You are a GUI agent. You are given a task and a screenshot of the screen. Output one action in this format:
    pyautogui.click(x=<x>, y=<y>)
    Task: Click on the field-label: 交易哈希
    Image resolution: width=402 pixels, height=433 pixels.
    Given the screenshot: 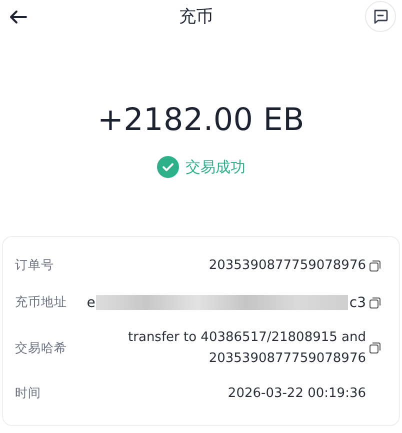 What is the action you would take?
    pyautogui.click(x=41, y=348)
    